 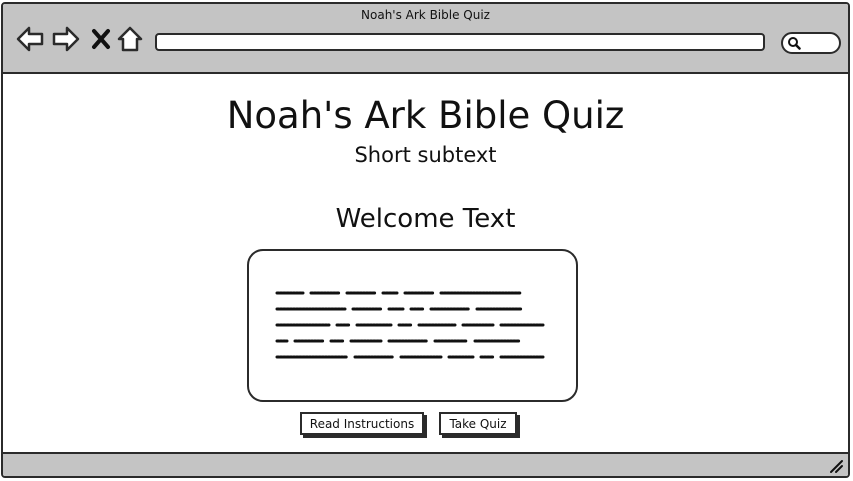 I want to click on take-quiz-button: Take Quiz, so click(x=478, y=423).